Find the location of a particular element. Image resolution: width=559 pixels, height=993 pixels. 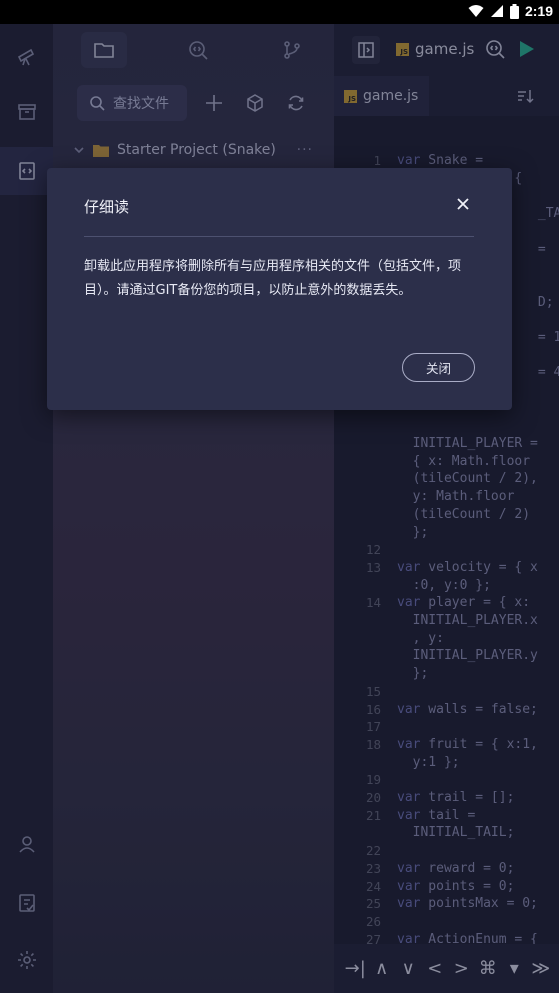

cellular-signal-icon is located at coordinates (496, 11).